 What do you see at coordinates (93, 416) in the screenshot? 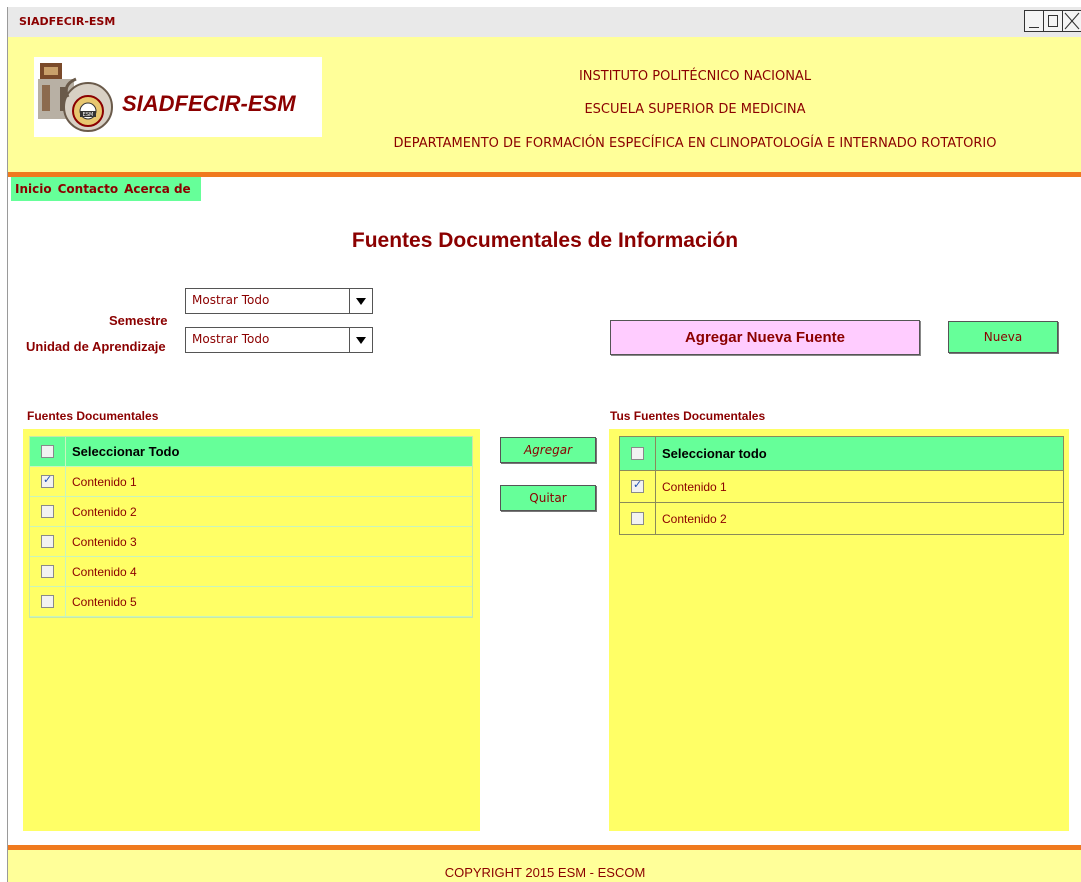
I see `fuentes-documentales-heading: Fuentes Documentales` at bounding box center [93, 416].